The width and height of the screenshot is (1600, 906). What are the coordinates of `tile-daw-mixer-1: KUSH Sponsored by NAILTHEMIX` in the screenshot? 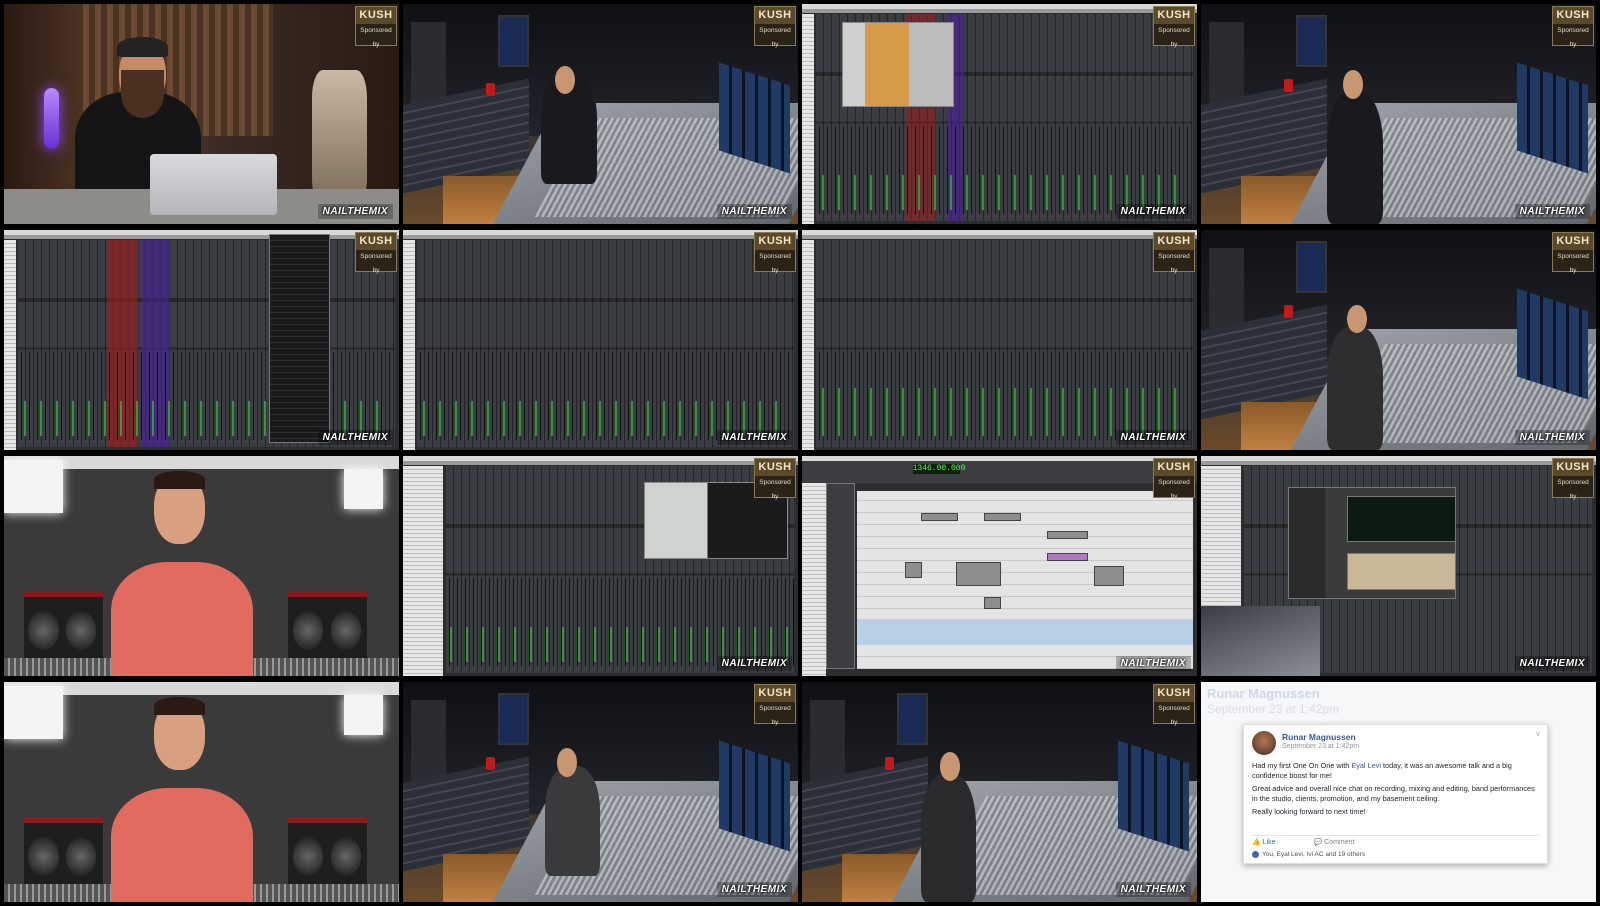 It's located at (600, 340).